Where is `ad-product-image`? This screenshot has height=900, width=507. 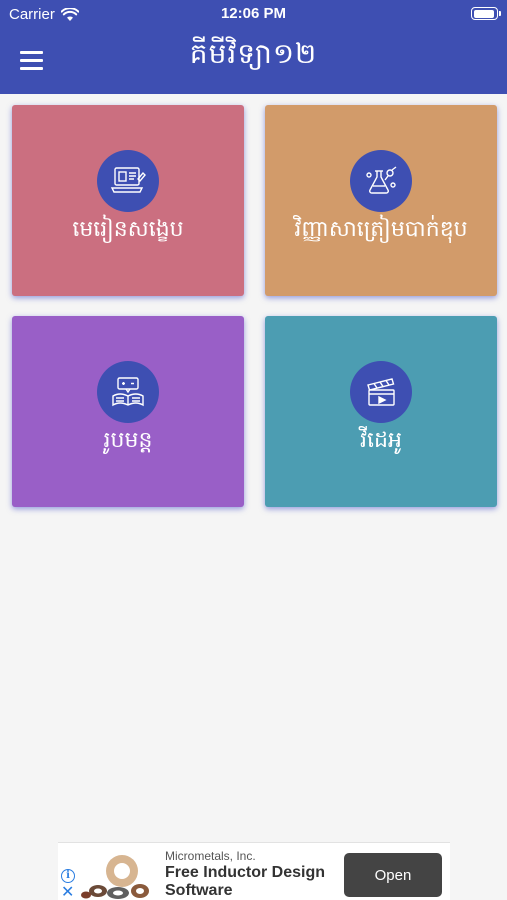
ad-product-image is located at coordinates (115, 877).